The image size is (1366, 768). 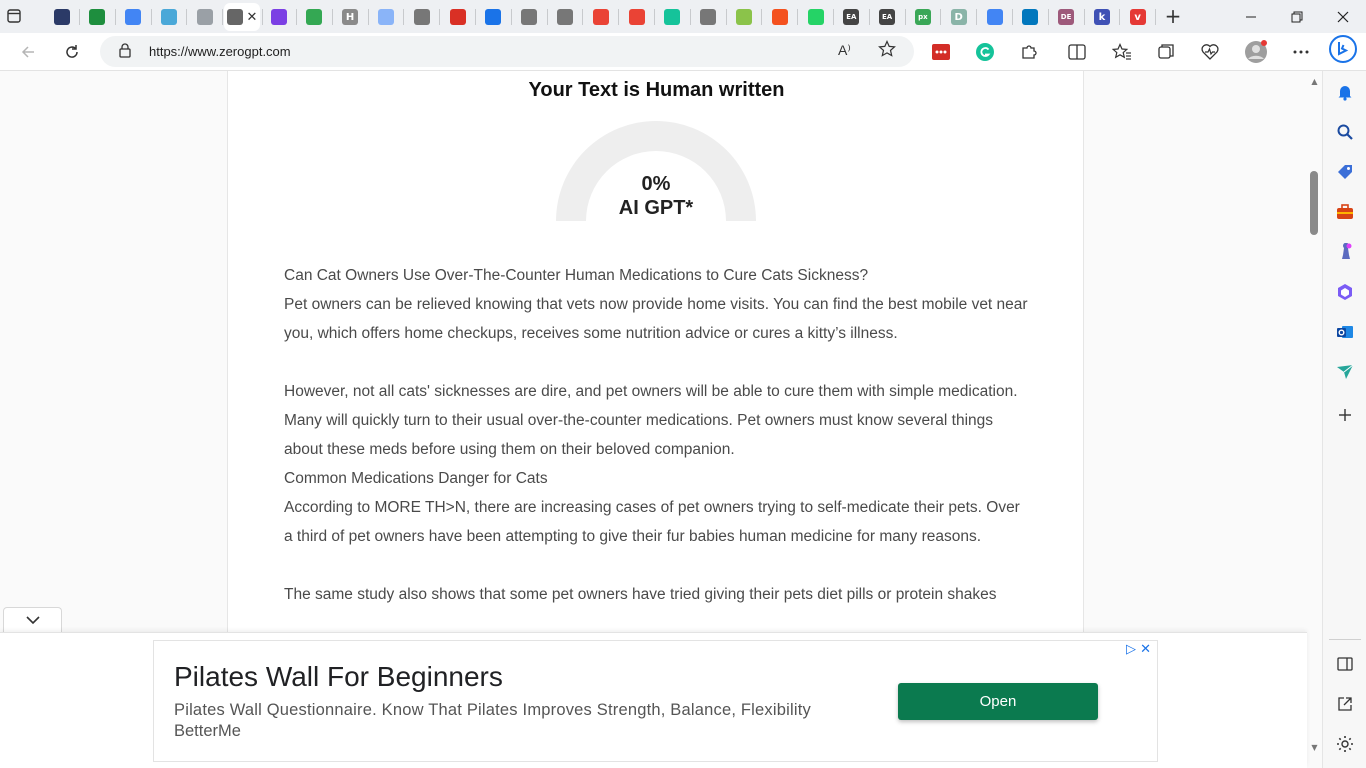 I want to click on tab-doc-blue-favicon-icon, so click(x=493, y=17).